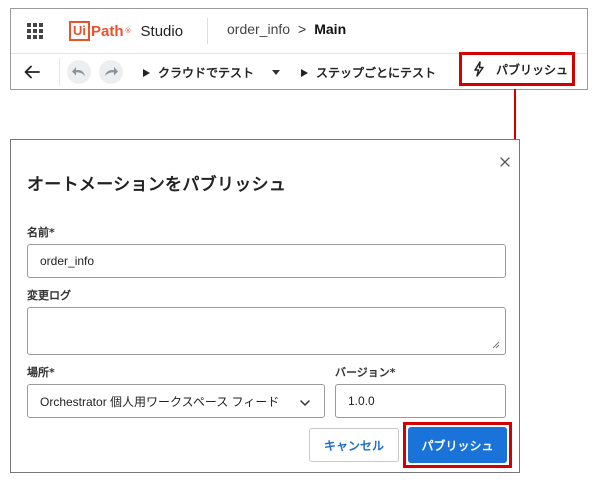 Image resolution: width=600 pixels, height=482 pixels. Describe the element at coordinates (299, 71) in the screenshot. I see `studio-toolbar: クラウドでテスト ステップごとにテスト パブリッシュ` at that location.